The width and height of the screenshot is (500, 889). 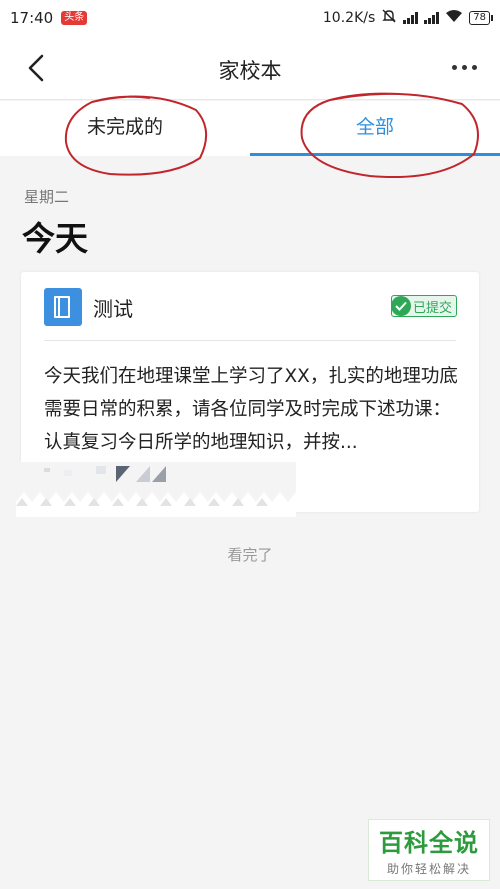 What do you see at coordinates (47, 197) in the screenshot?
I see `weekday-label: 星期二` at bounding box center [47, 197].